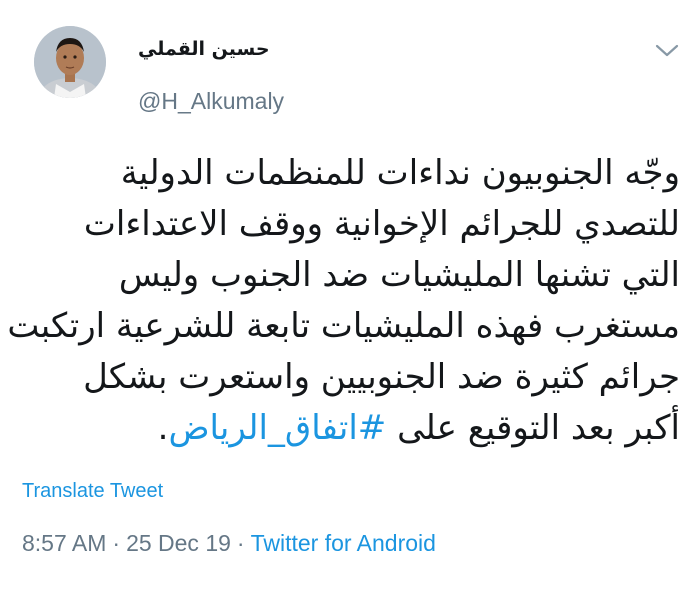  I want to click on avatar, so click(70, 62).